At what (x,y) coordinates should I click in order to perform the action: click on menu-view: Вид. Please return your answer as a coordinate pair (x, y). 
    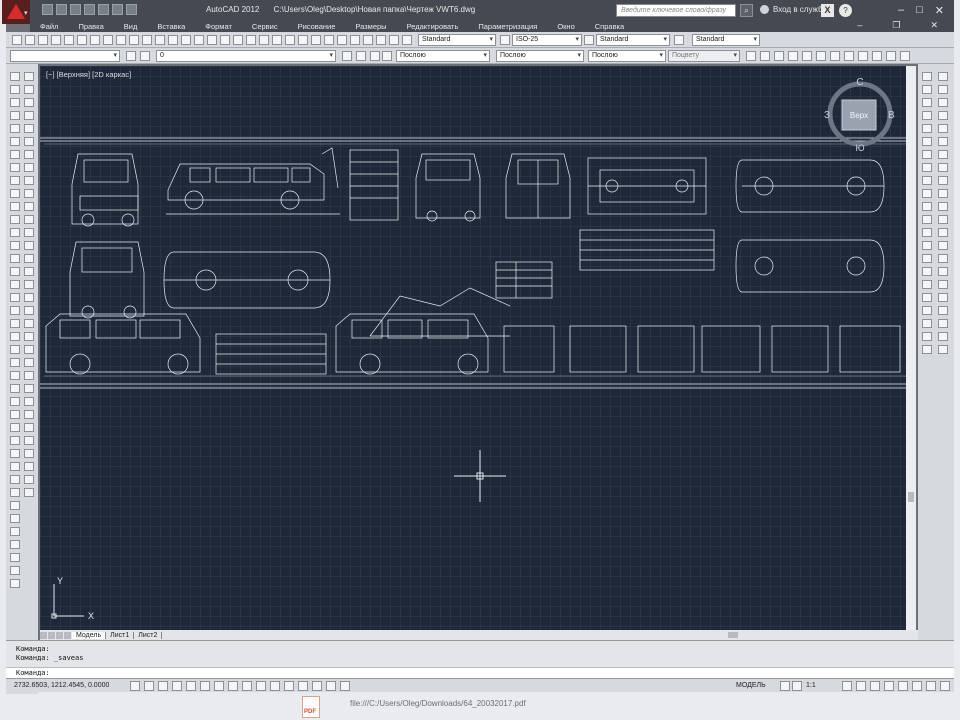
    Looking at the image, I should click on (131, 26).